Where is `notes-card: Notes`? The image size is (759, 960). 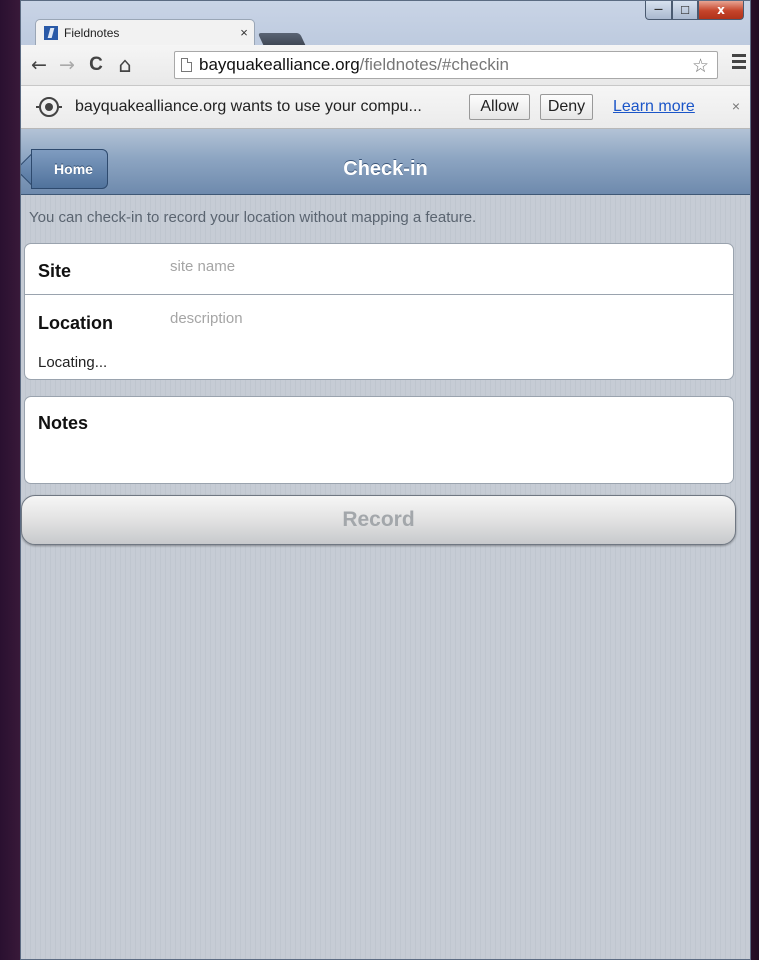
notes-card: Notes is located at coordinates (379, 440).